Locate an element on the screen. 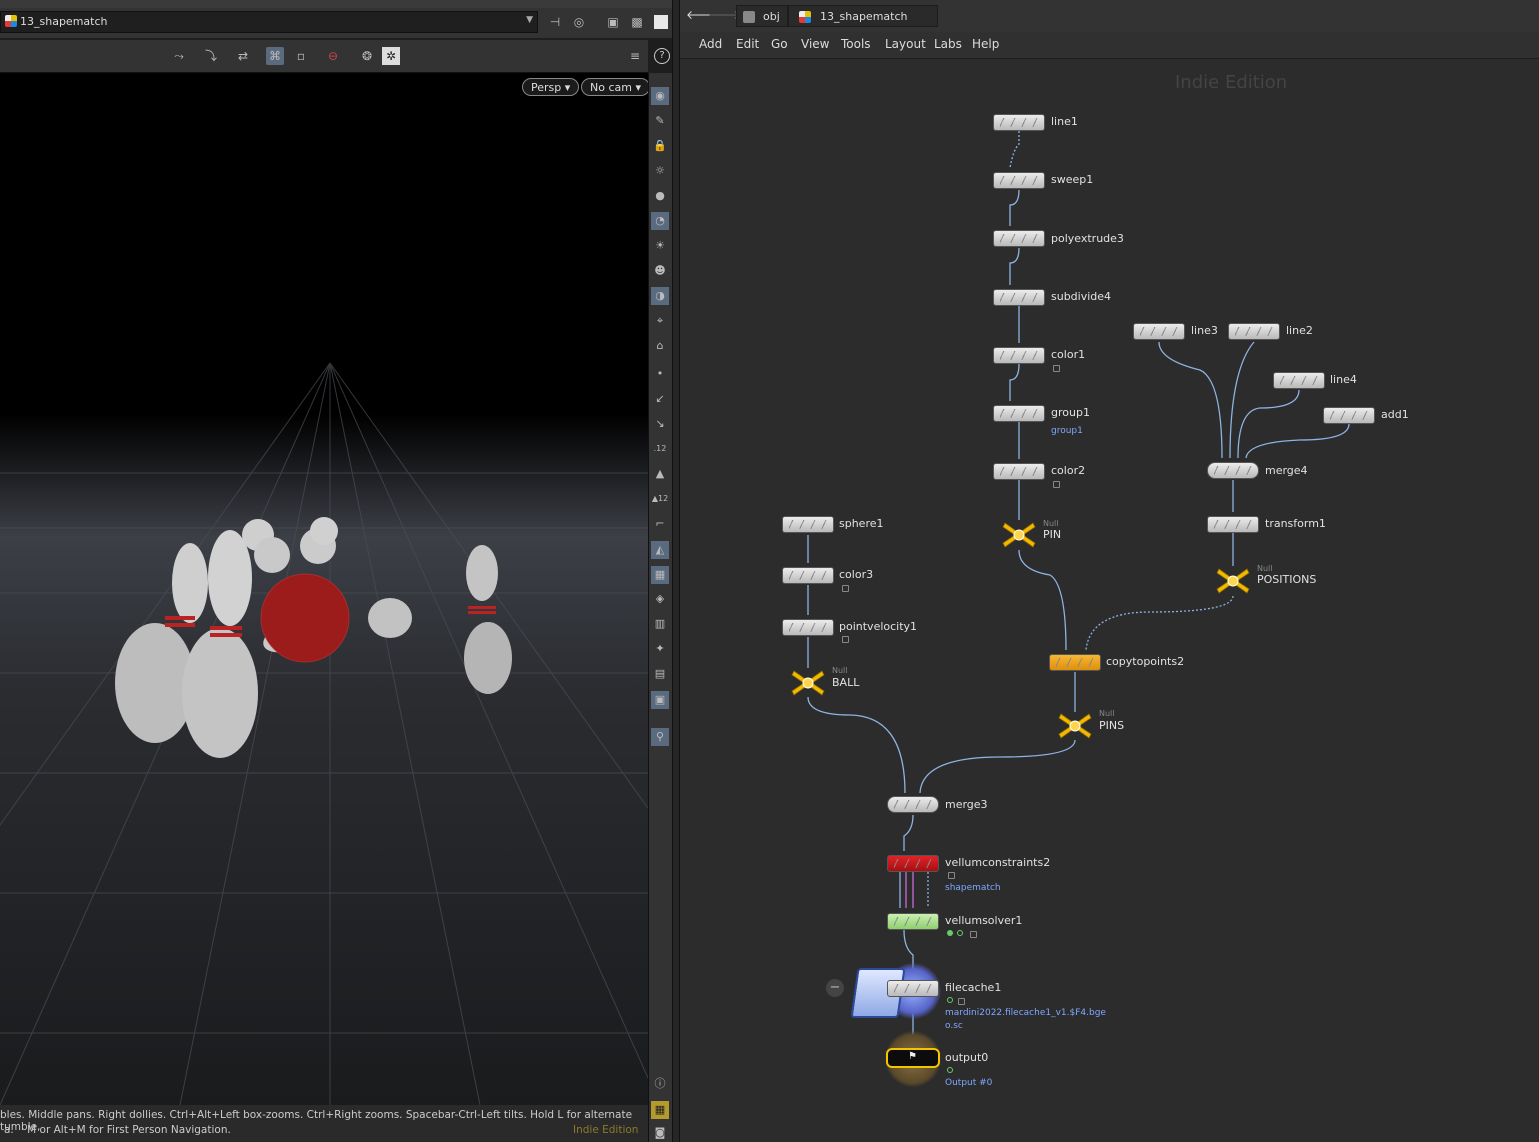  light-icon: ◔ is located at coordinates (660, 221).